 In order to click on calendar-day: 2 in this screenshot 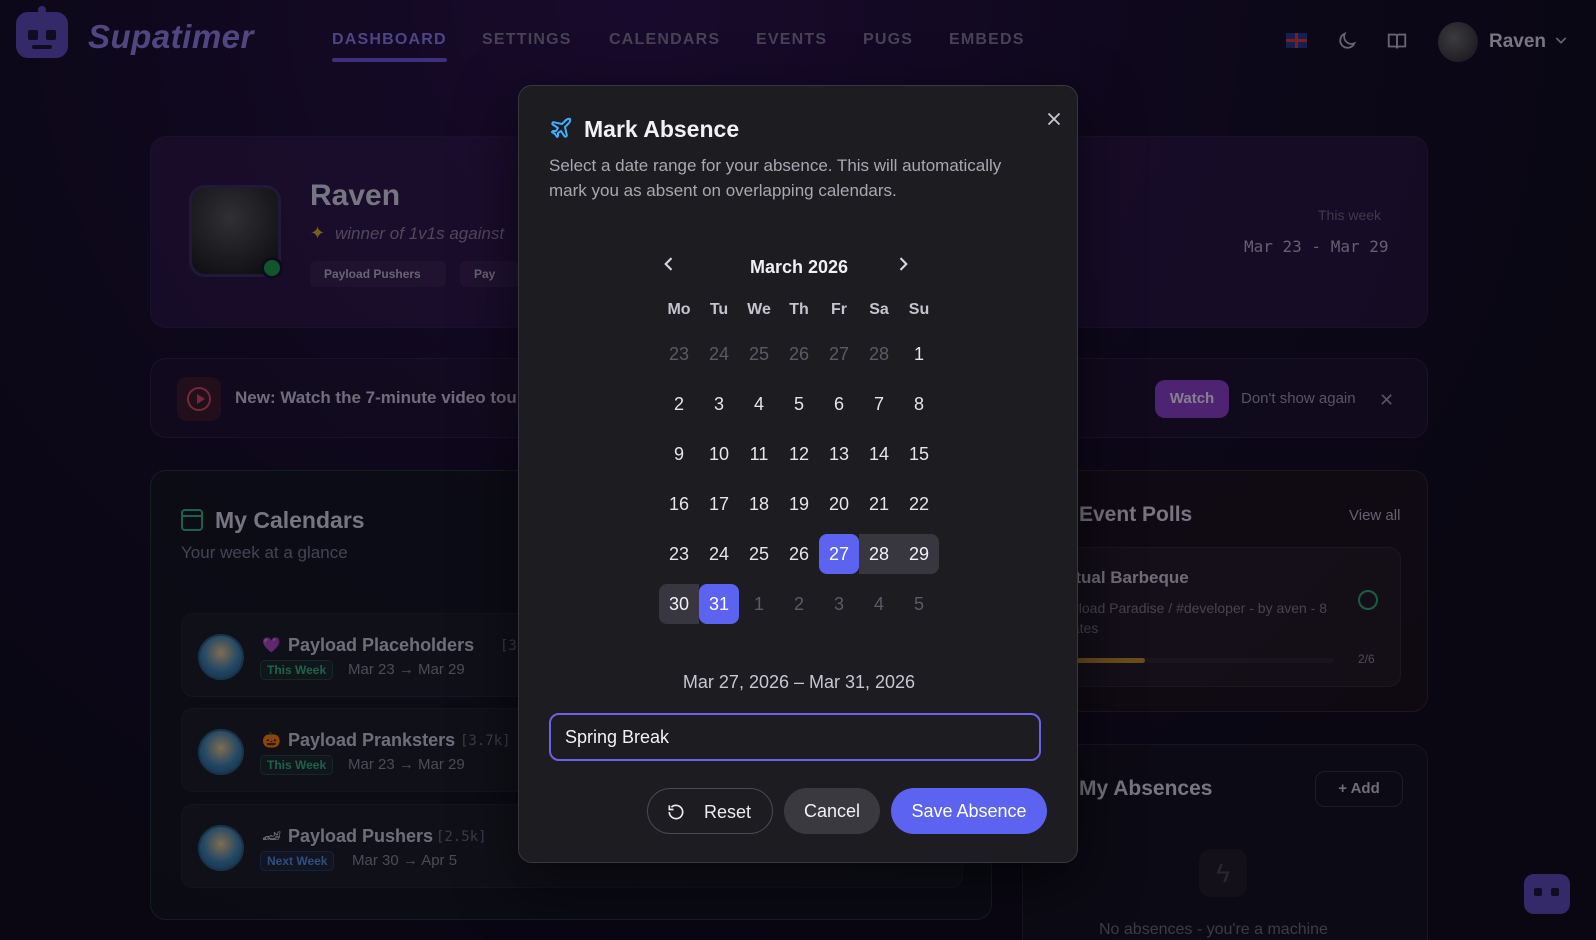, I will do `click(679, 404)`.